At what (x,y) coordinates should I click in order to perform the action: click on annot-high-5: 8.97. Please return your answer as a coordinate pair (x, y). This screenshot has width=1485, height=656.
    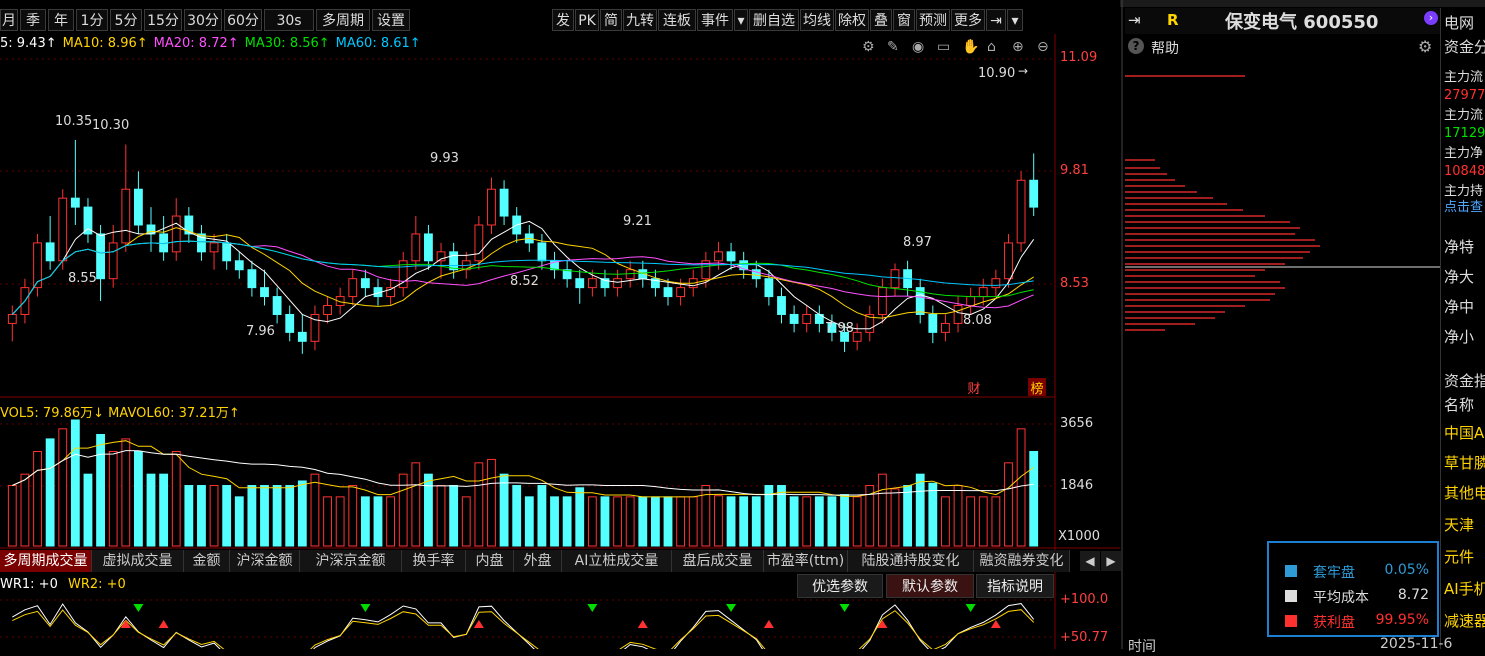
    Looking at the image, I should click on (917, 242).